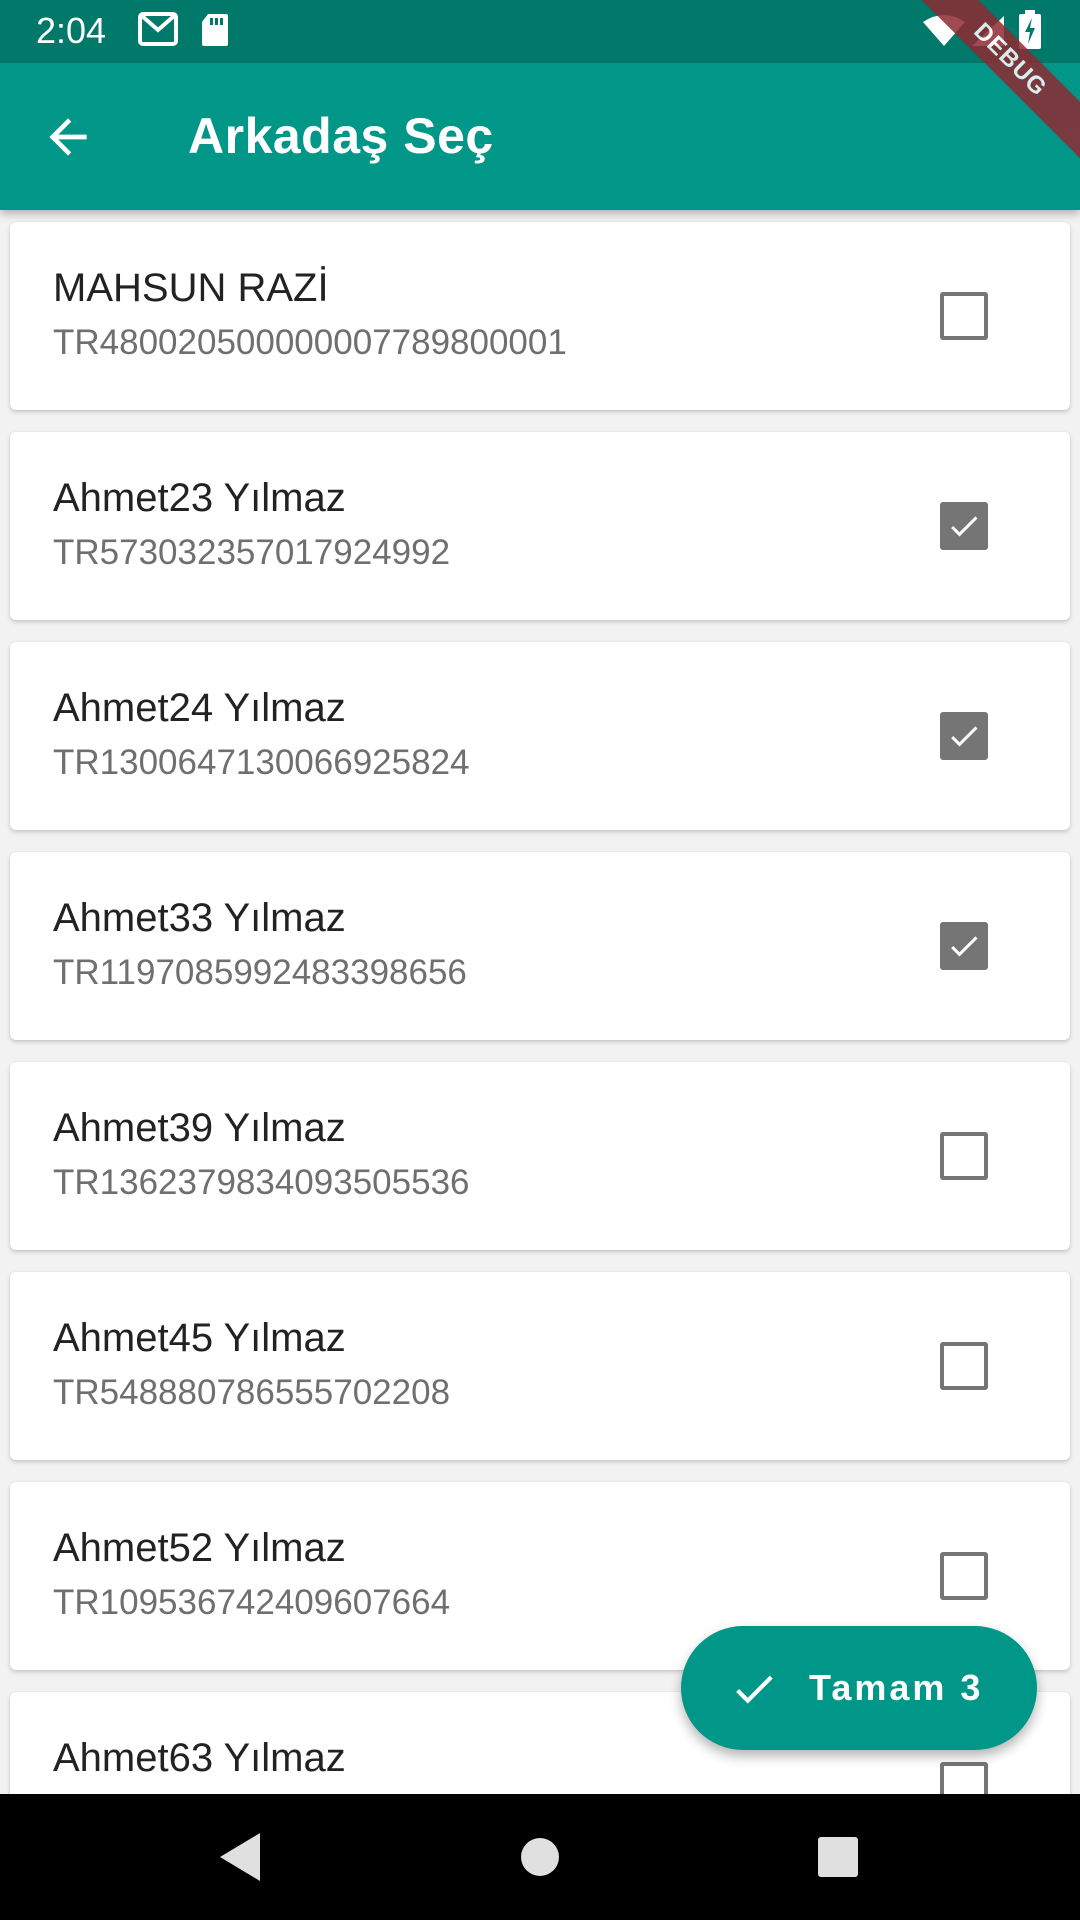  What do you see at coordinates (540, 526) in the screenshot?
I see `friend-card: Ahmet23 Yılmaz TR573032357017924992` at bounding box center [540, 526].